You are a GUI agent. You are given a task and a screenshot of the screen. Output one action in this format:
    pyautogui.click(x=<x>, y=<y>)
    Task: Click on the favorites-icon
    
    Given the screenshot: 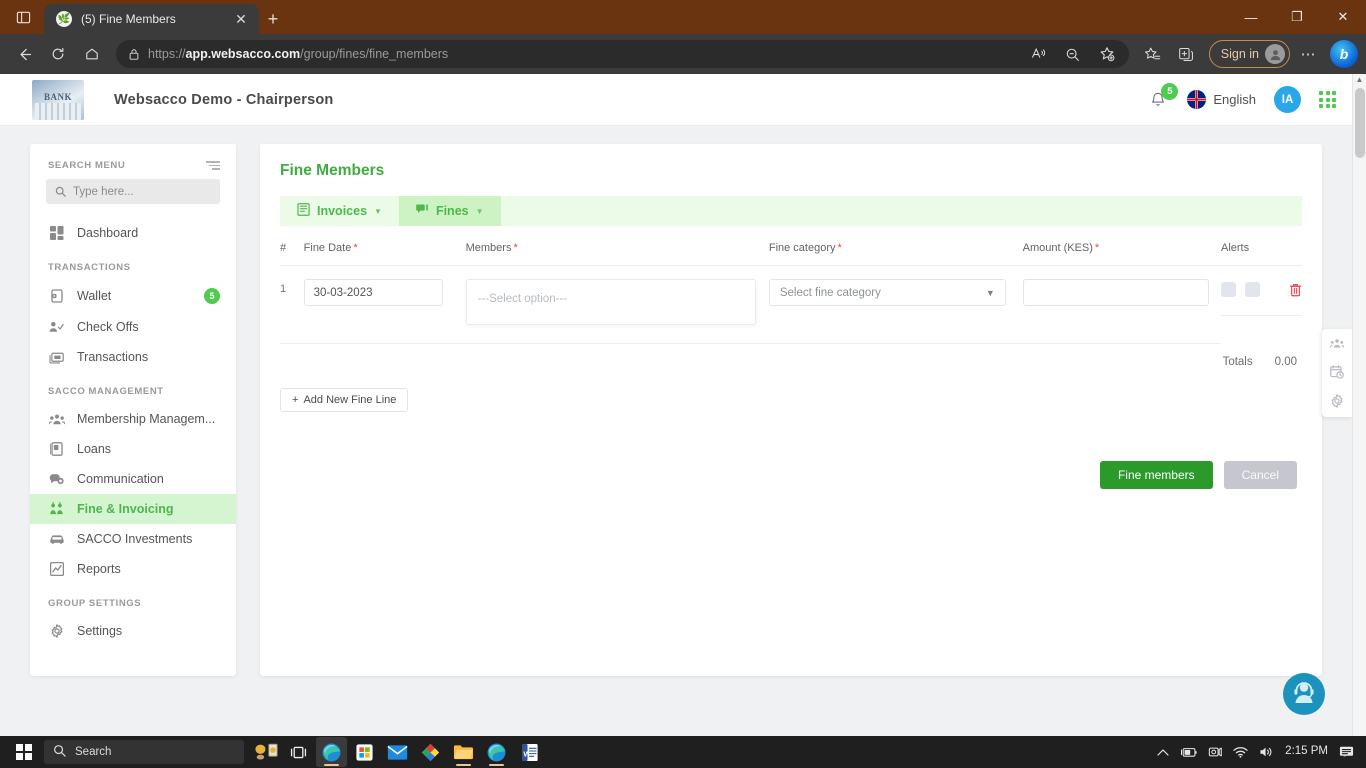 What is the action you would take?
    pyautogui.click(x=1153, y=54)
    